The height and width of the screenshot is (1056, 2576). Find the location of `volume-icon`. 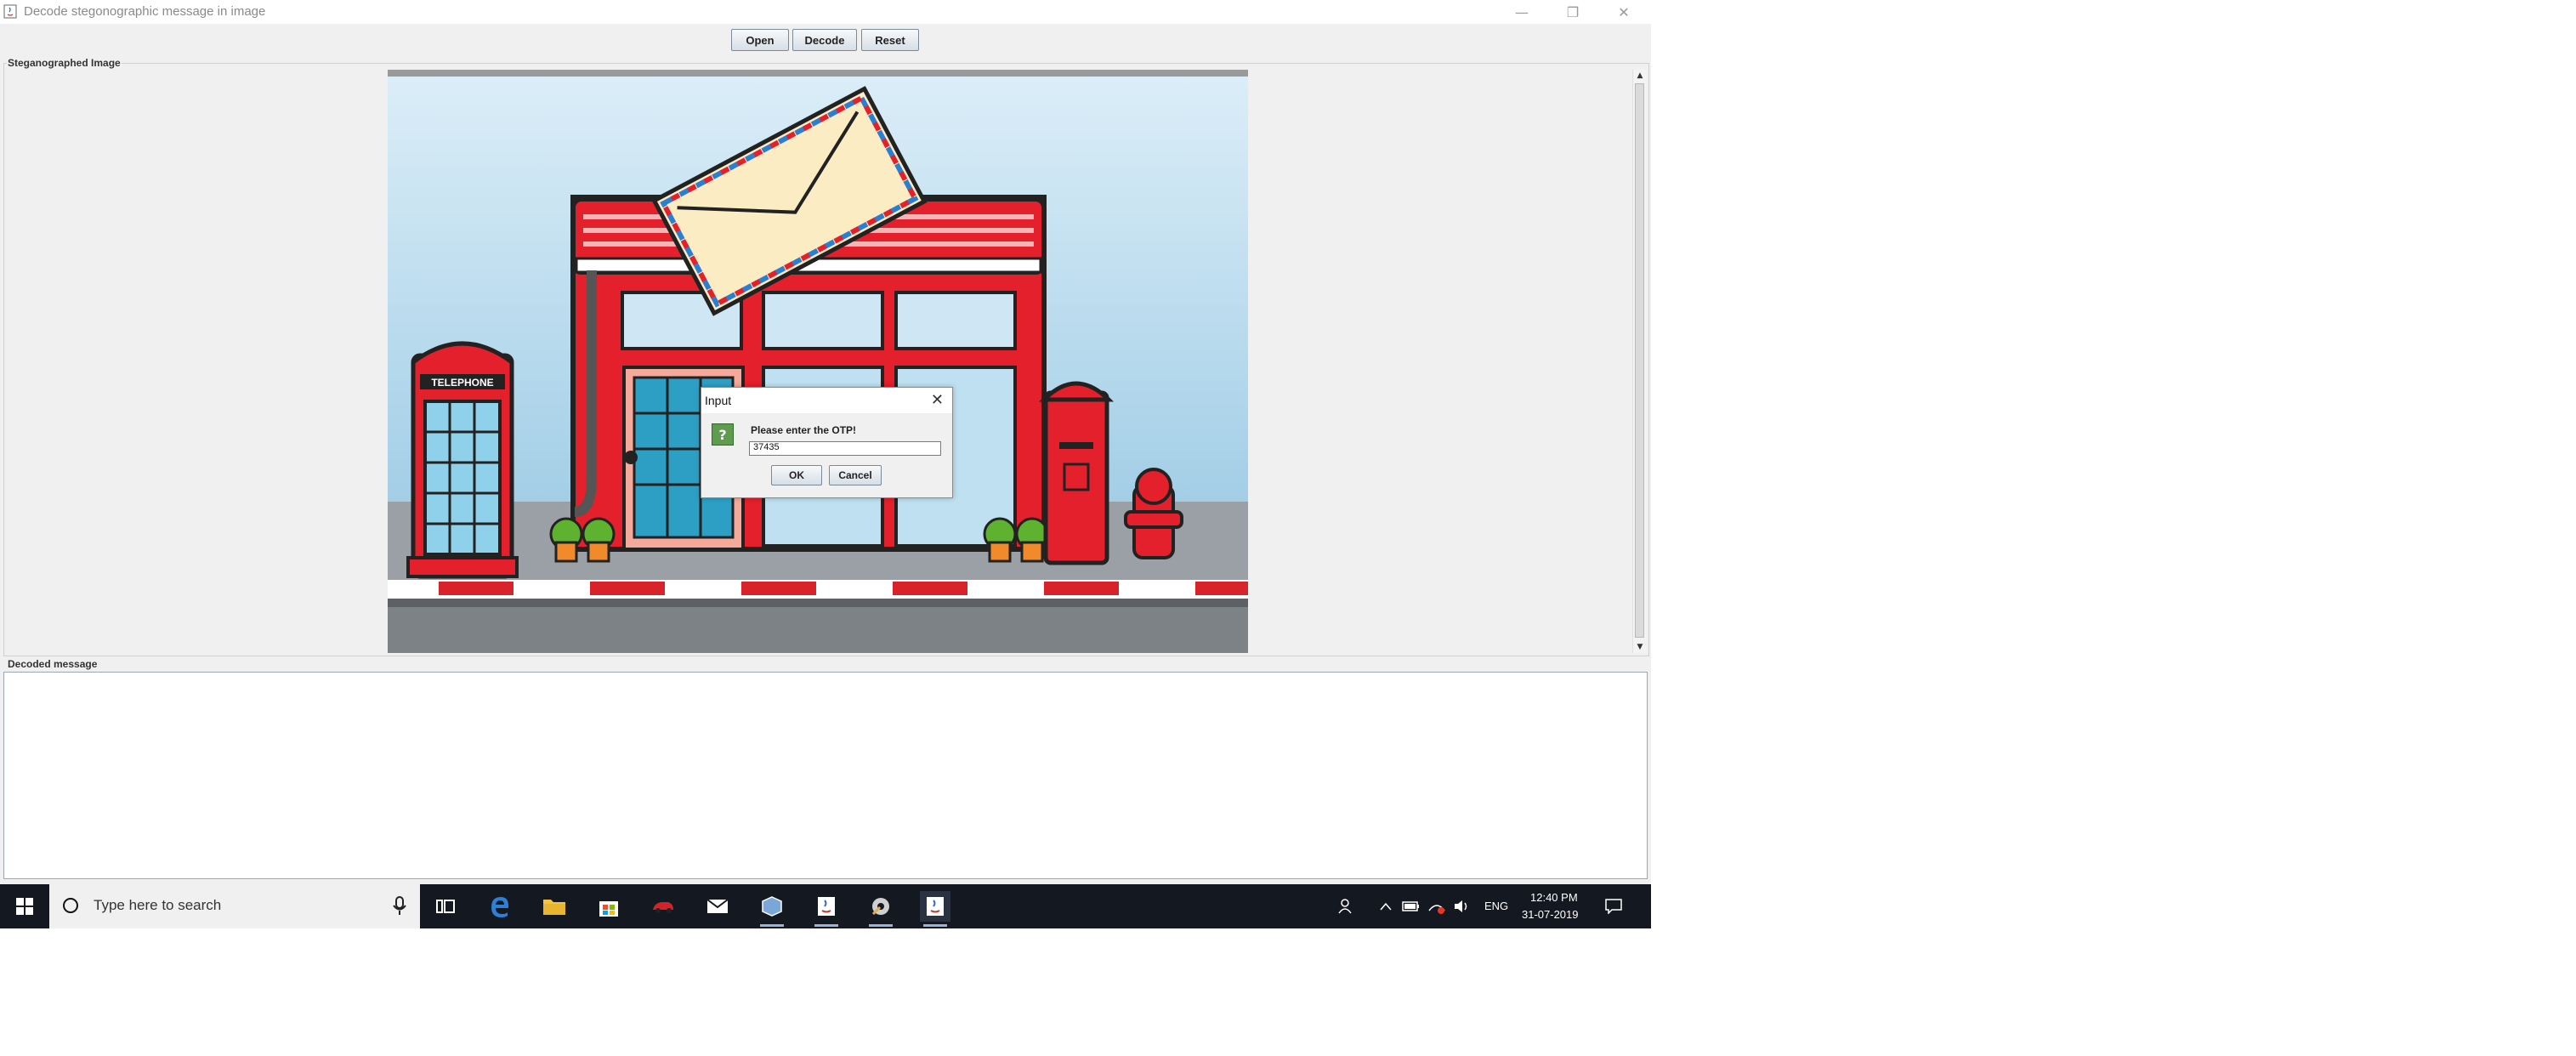

volume-icon is located at coordinates (1463, 906).